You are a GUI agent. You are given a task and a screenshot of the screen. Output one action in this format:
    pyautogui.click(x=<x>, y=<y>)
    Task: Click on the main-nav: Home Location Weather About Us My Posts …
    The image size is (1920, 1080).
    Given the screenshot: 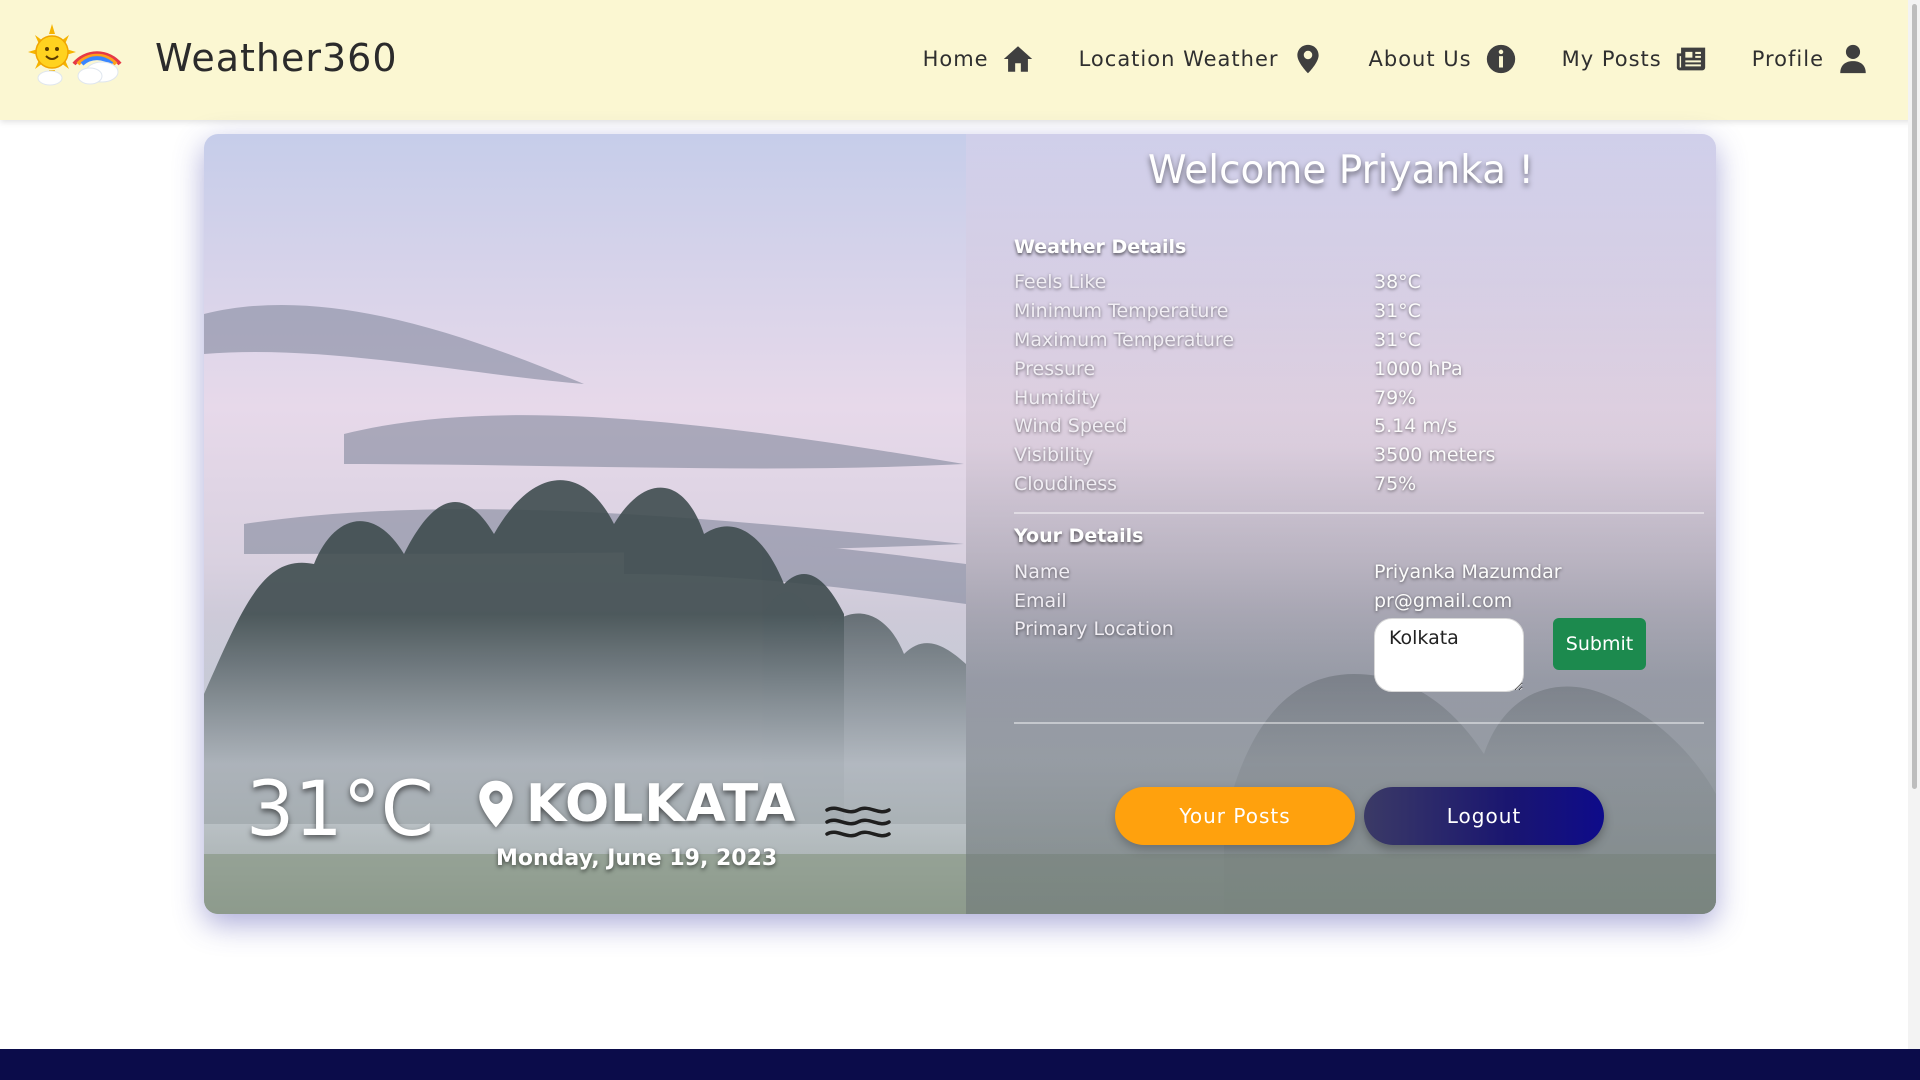 What is the action you would take?
    pyautogui.click(x=1374, y=59)
    